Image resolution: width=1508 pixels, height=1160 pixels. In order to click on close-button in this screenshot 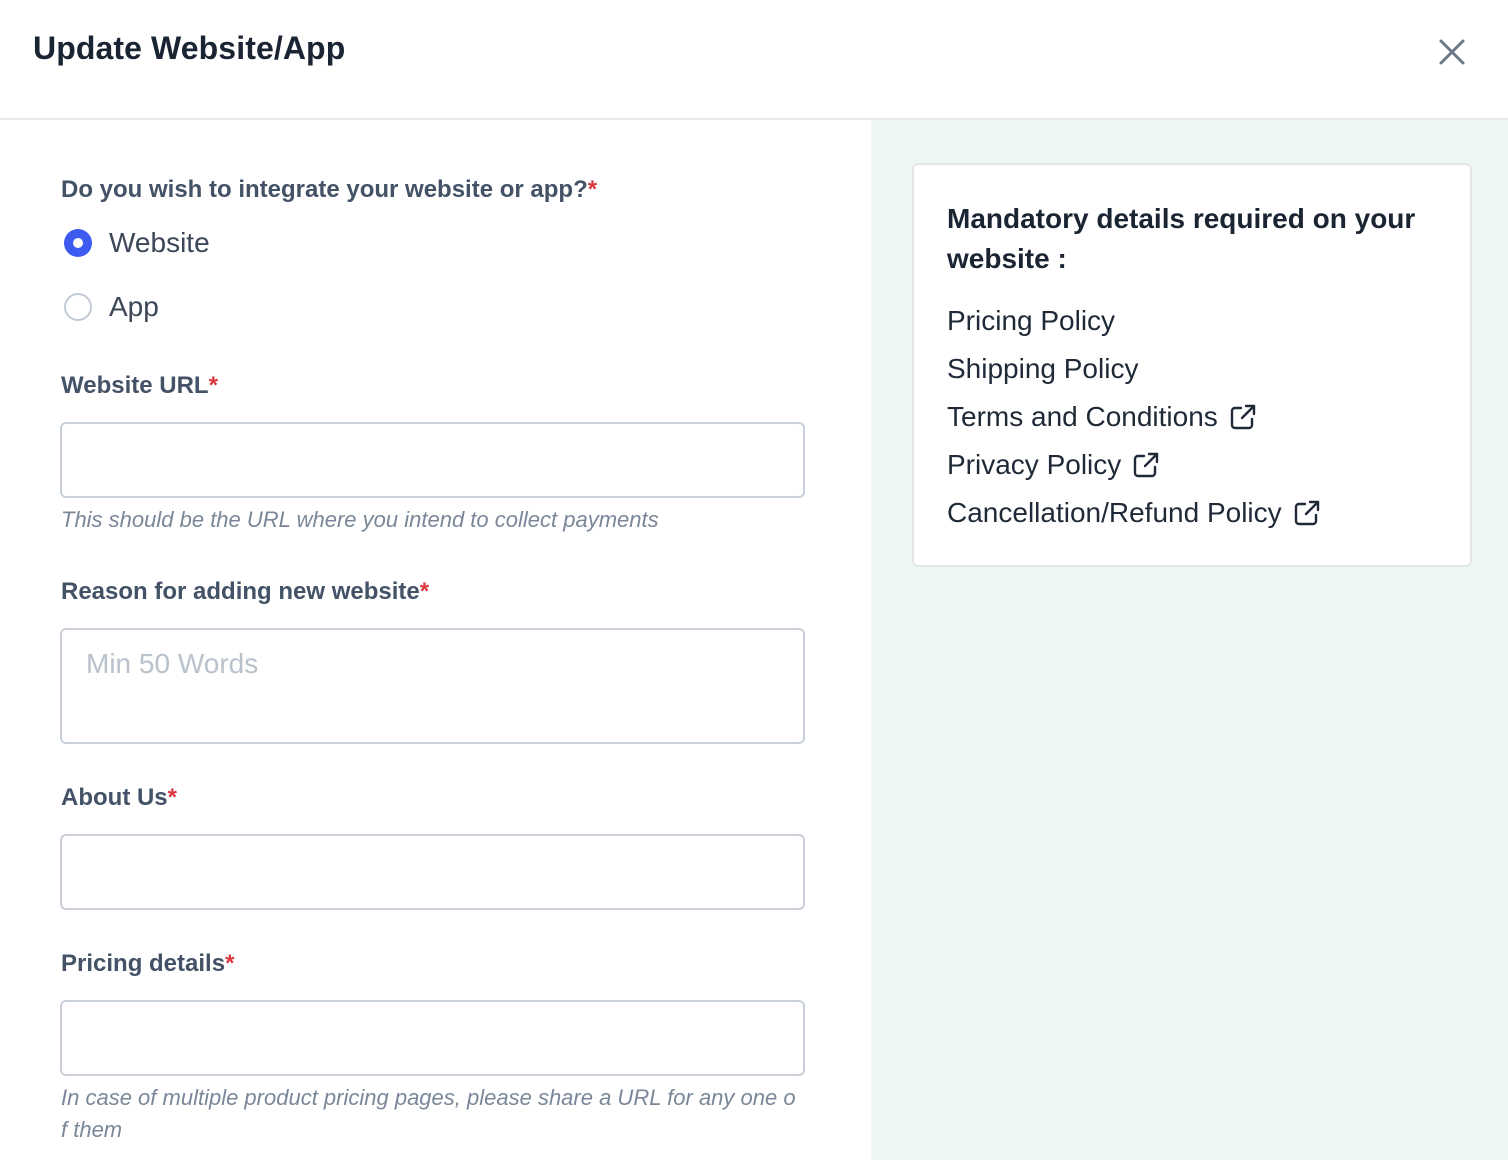, I will do `click(1452, 52)`.